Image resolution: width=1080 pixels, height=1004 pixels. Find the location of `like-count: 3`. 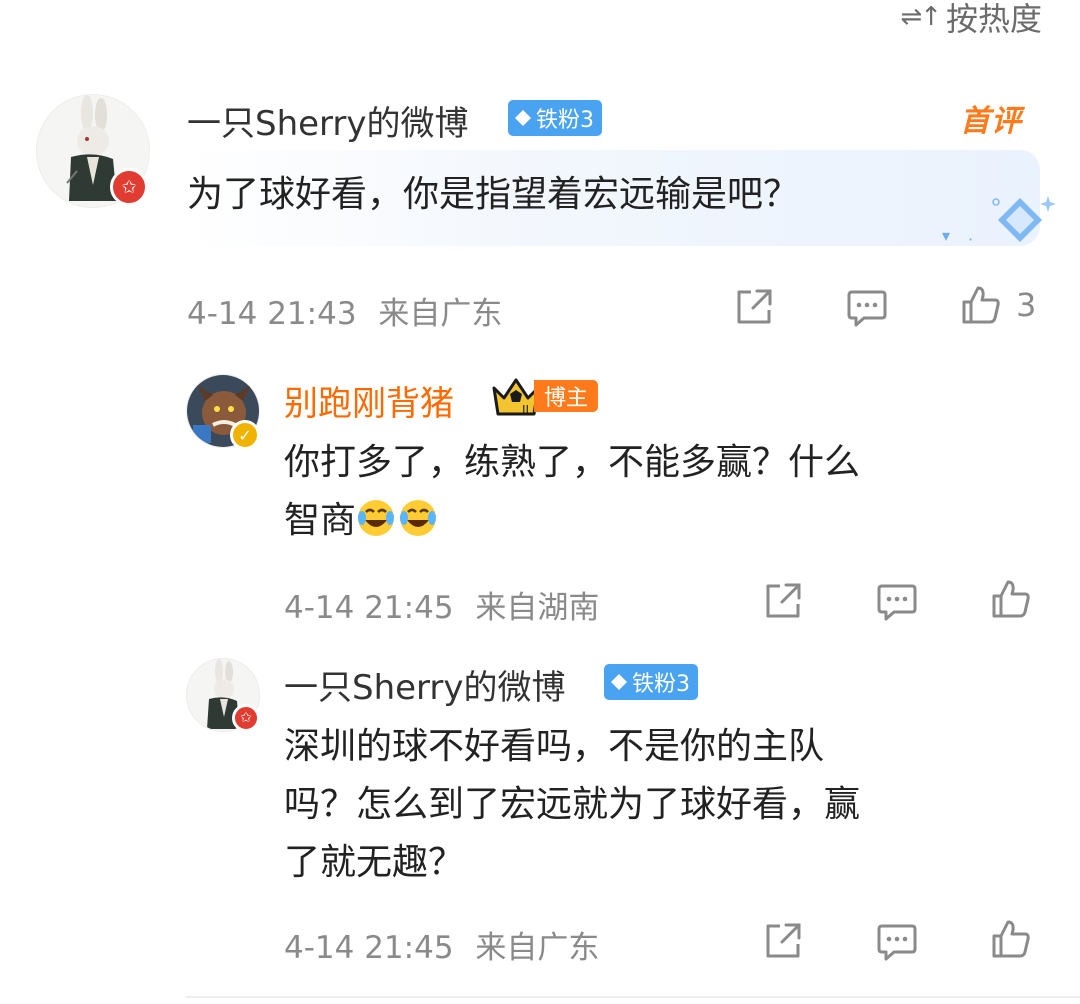

like-count: 3 is located at coordinates (1026, 305).